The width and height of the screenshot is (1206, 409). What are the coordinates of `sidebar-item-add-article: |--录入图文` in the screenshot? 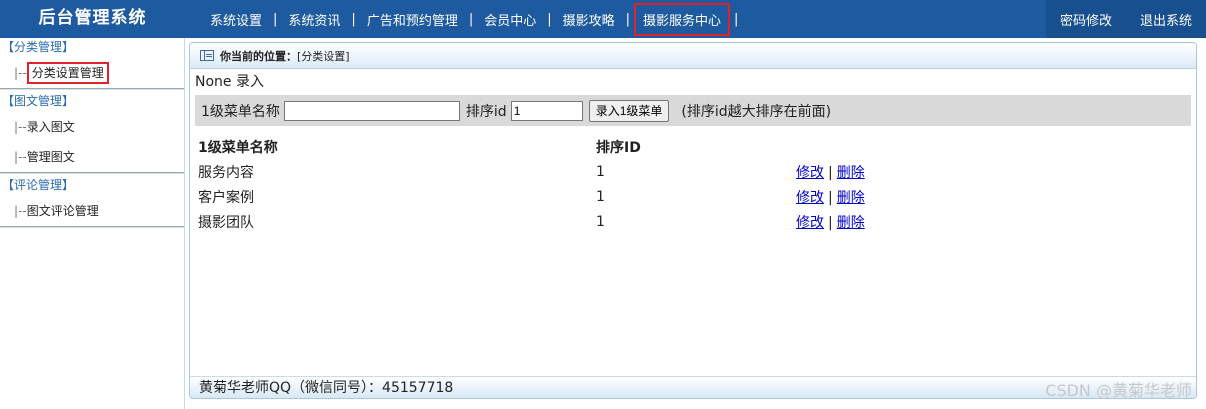 It's located at (92, 127).